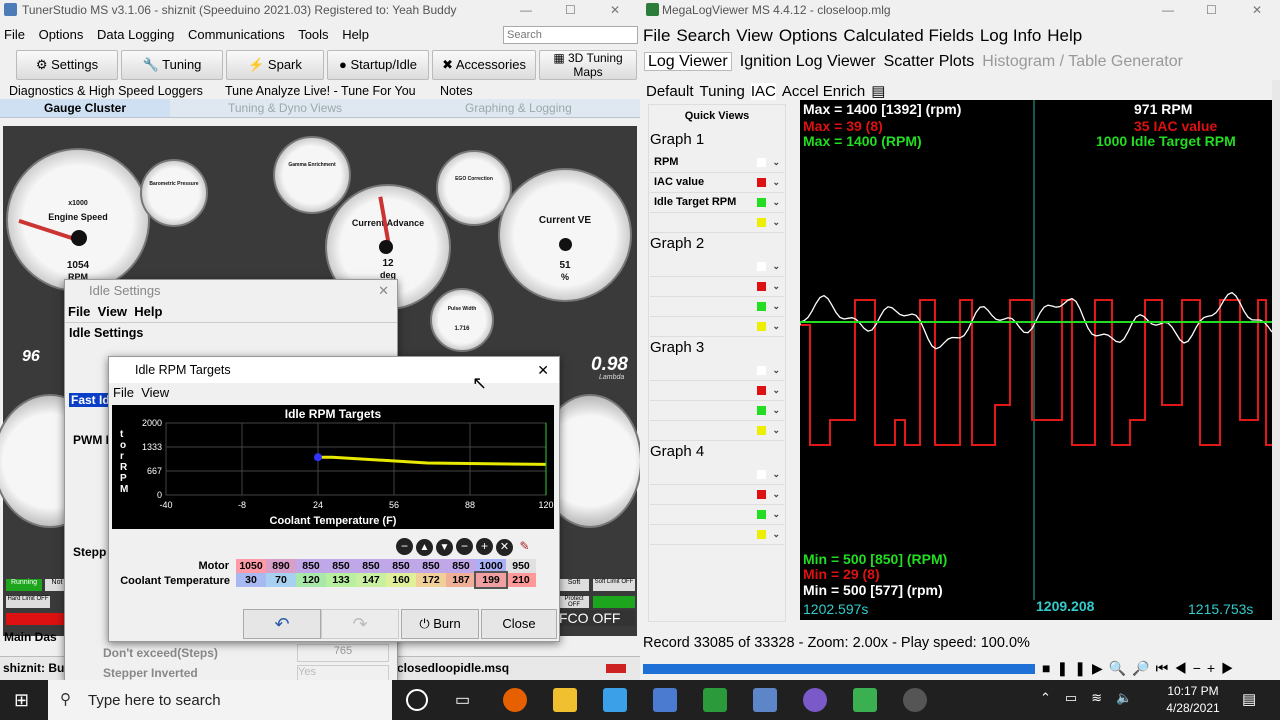 Image resolution: width=1280 pixels, height=720 pixels. I want to click on playback-progress, so click(839, 669).